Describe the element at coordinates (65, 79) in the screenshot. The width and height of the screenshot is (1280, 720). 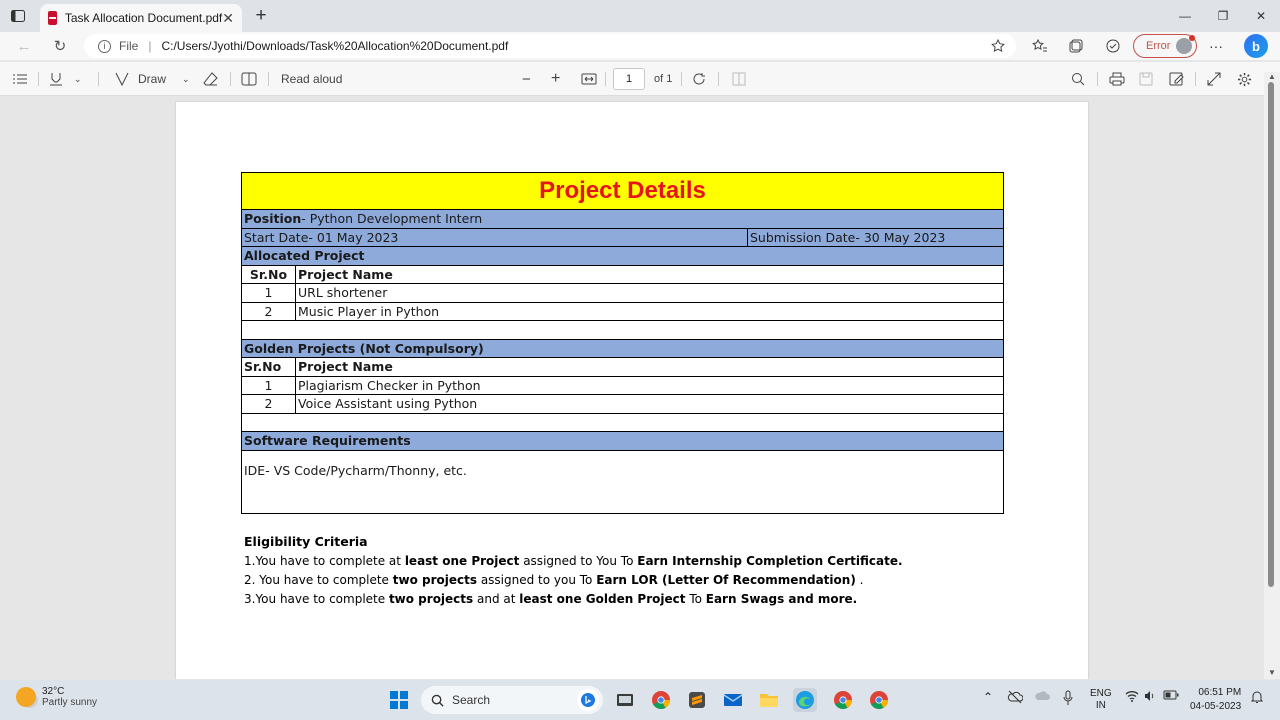
I see `highlight-icon: ⌄` at that location.